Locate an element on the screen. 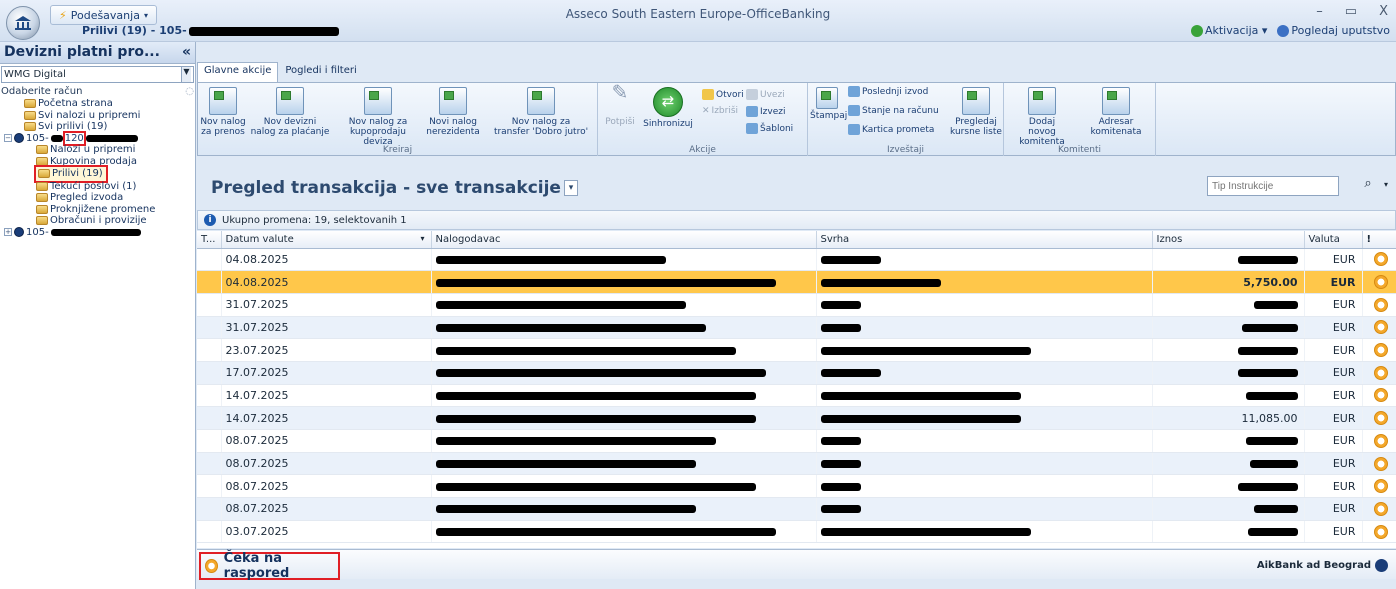  tree-item-inflows: Prilivi (19) is located at coordinates (97, 174).